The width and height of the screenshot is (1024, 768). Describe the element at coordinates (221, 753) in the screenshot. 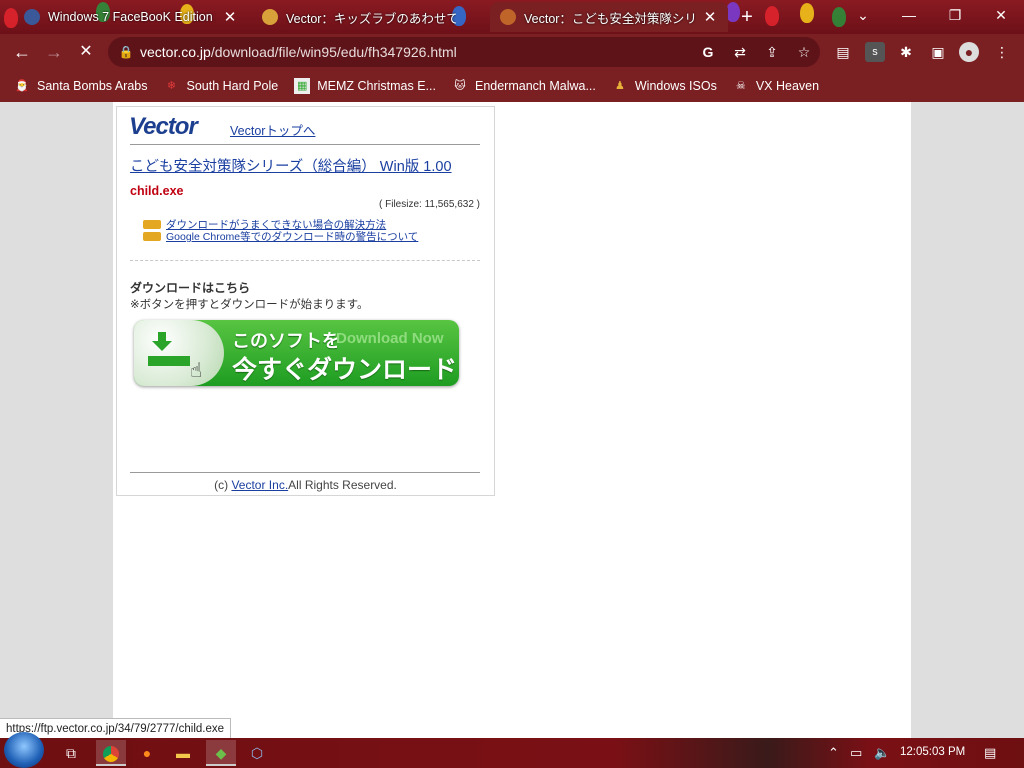

I see `minecraft-icon: ◆` at that location.